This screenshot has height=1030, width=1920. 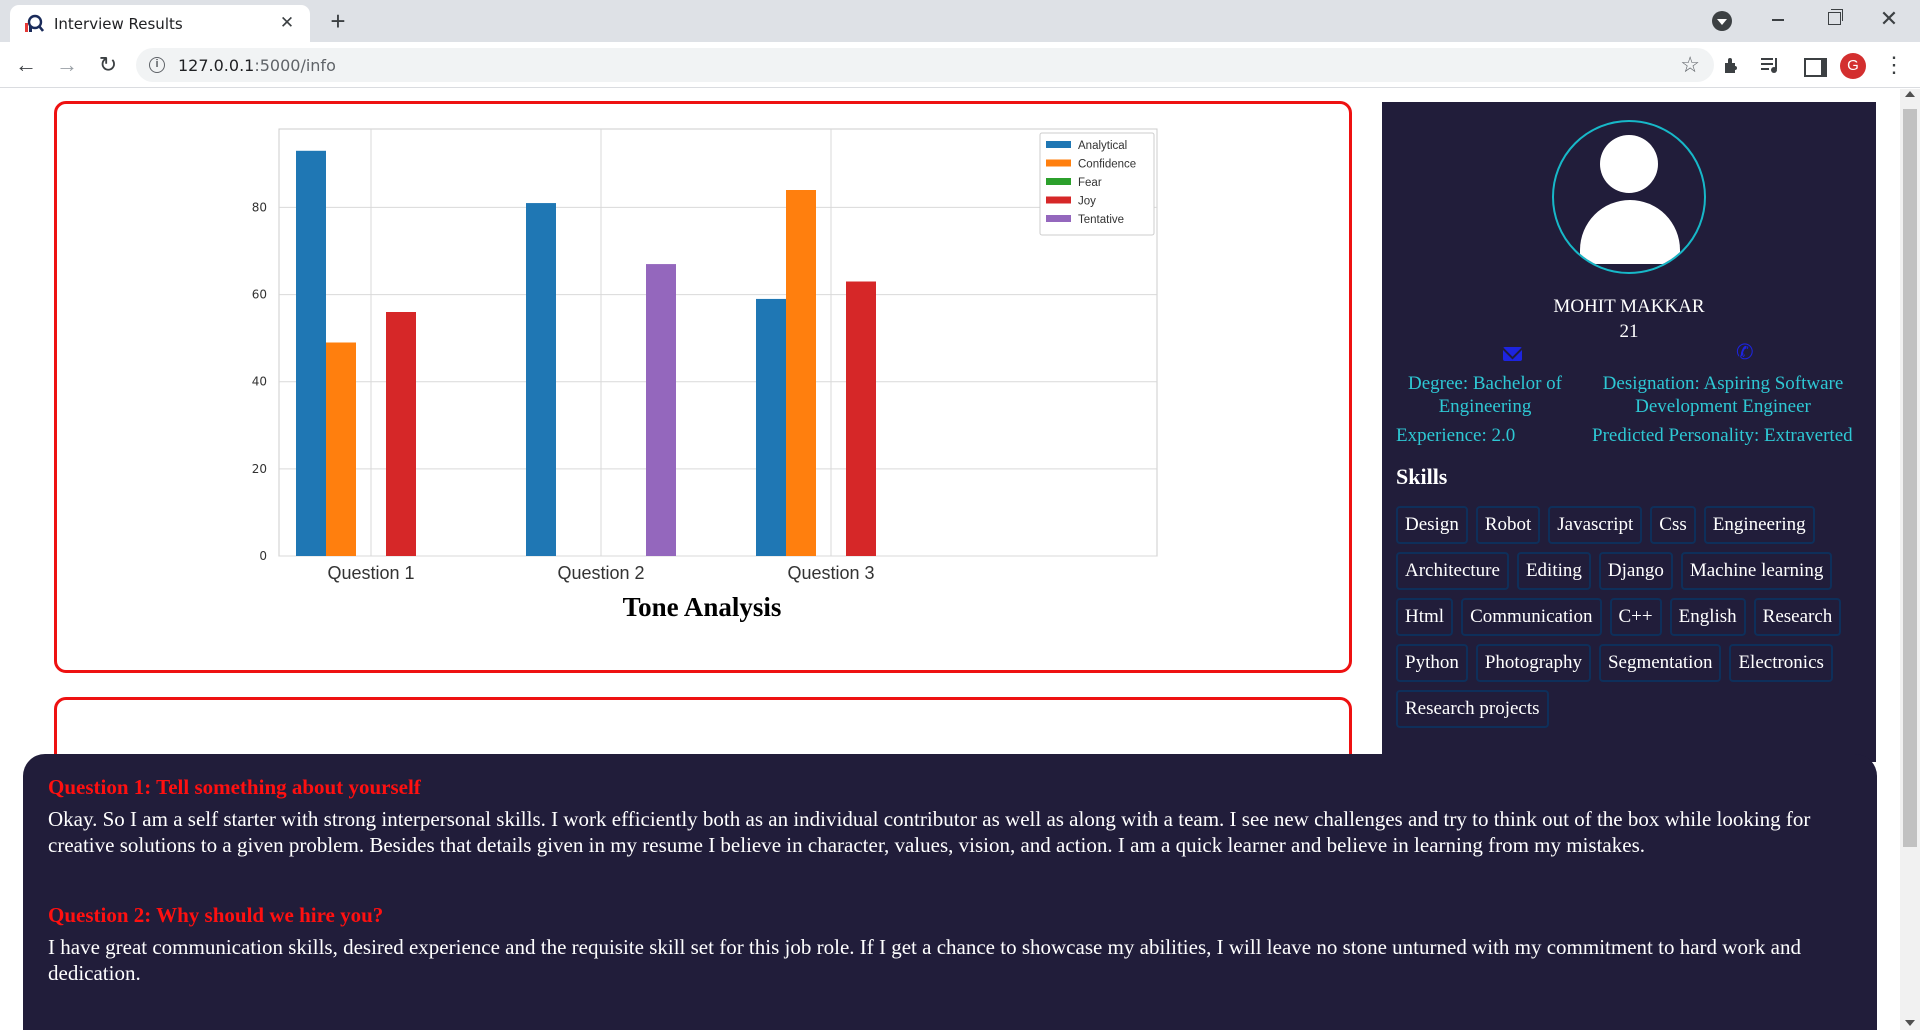 I want to click on scroll-thumb, so click(x=1910, y=478).